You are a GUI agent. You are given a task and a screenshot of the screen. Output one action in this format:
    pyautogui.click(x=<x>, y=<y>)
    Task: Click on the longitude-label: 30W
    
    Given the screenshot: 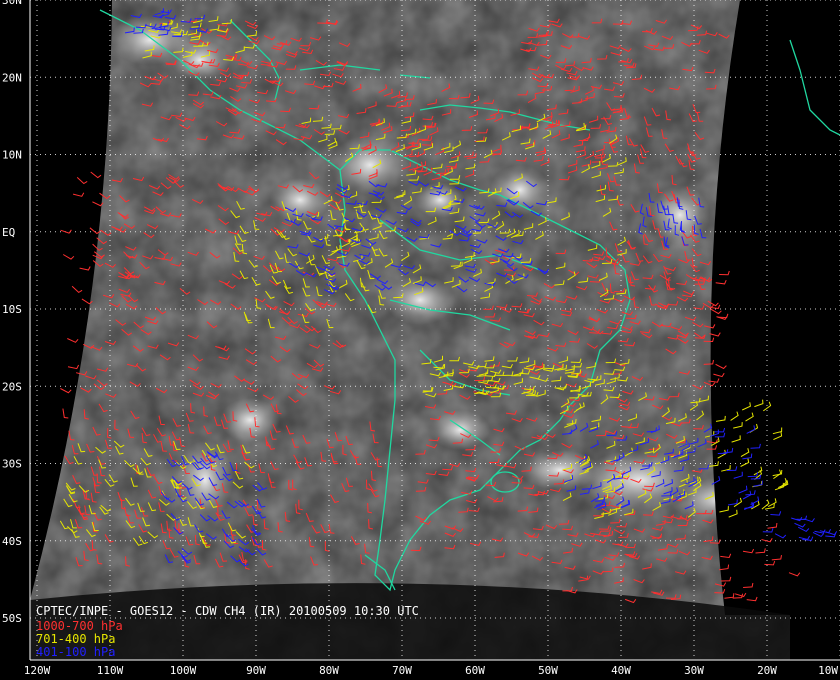 What is the action you would take?
    pyautogui.click(x=694, y=670)
    